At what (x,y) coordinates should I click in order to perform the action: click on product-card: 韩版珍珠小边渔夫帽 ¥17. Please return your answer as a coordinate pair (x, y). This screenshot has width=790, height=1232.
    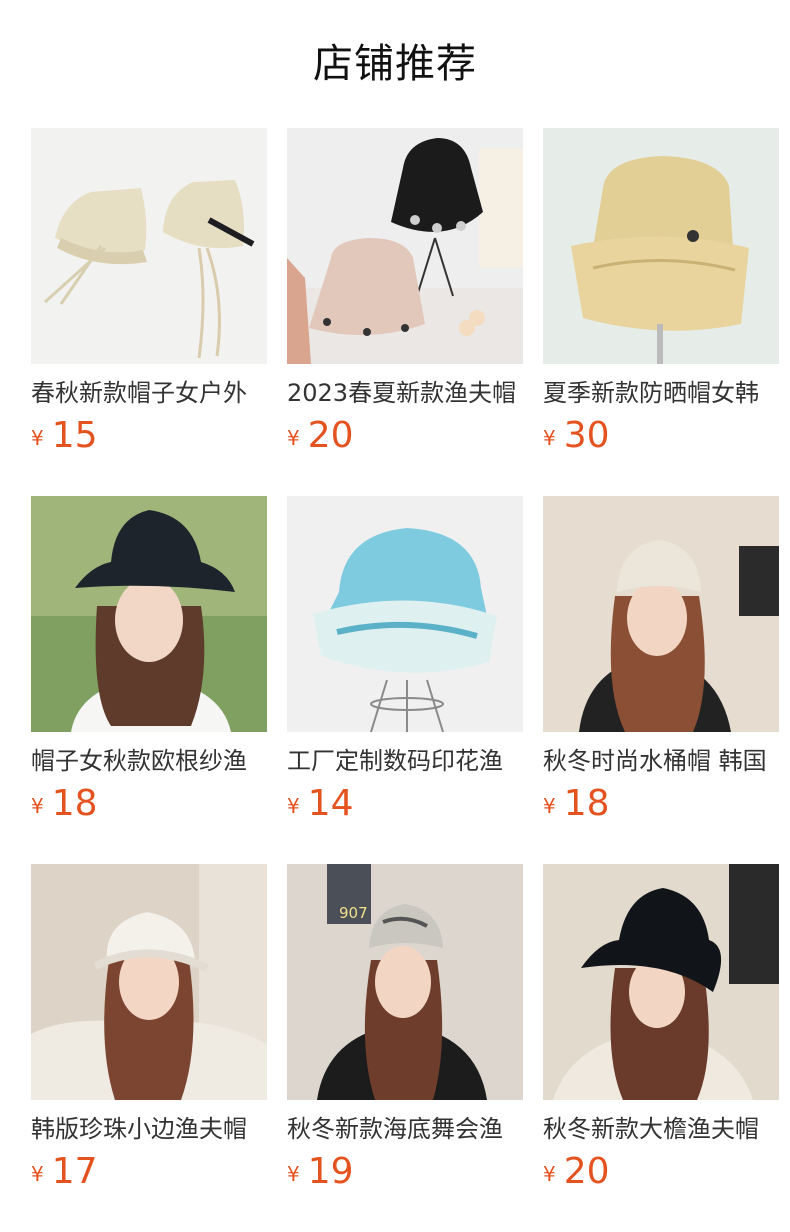
    Looking at the image, I should click on (149, 1048).